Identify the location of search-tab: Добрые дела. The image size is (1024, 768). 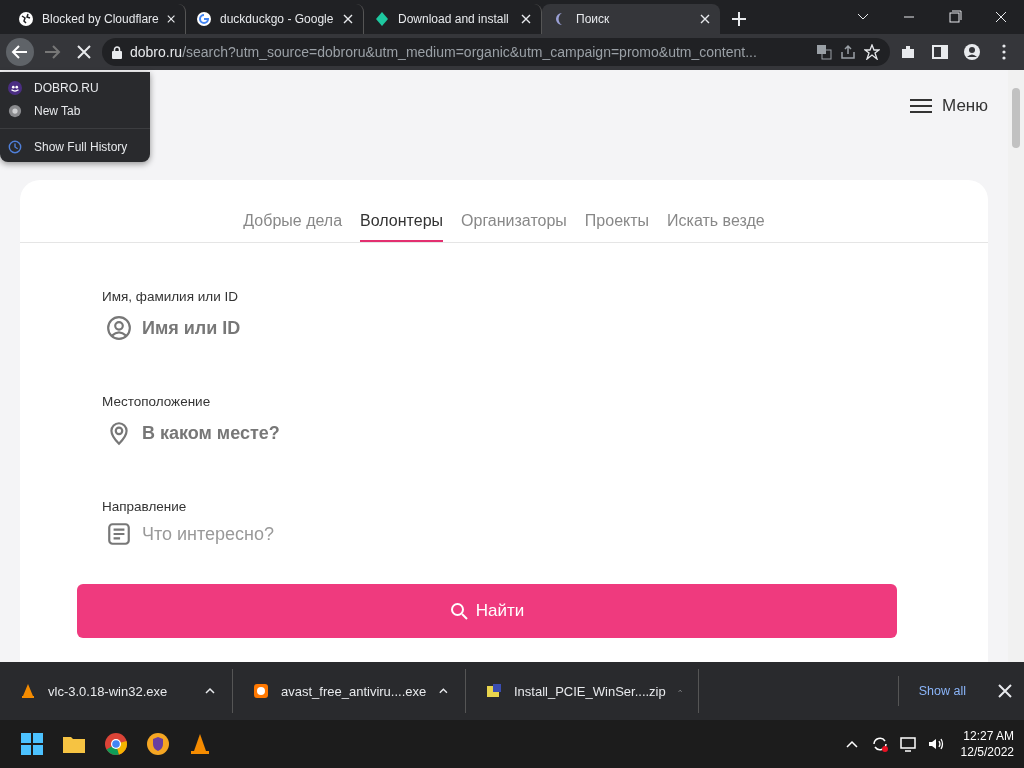
(293, 227).